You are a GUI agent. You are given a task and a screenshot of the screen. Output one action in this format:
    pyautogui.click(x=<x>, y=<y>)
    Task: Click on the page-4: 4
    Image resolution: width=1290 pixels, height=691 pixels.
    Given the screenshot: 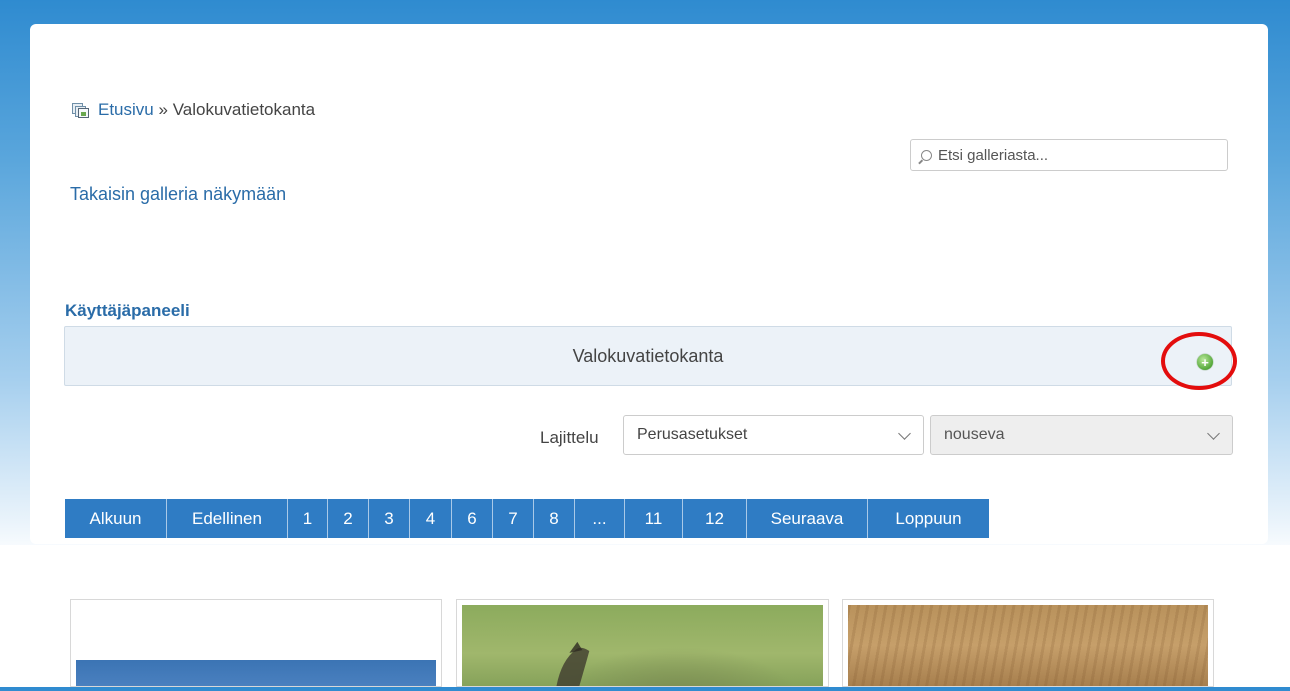 What is the action you would take?
    pyautogui.click(x=431, y=518)
    